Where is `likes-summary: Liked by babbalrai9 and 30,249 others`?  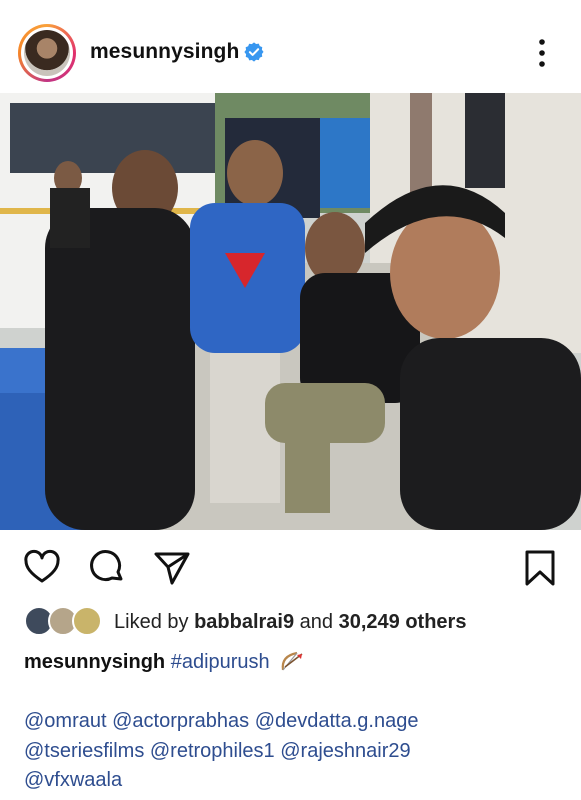 likes-summary: Liked by babbalrai9 and 30,249 others is located at coordinates (290, 622).